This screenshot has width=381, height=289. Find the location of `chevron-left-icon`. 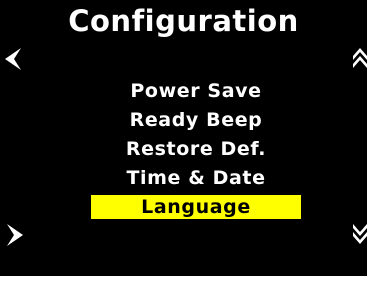

chevron-left-icon is located at coordinates (13, 59).